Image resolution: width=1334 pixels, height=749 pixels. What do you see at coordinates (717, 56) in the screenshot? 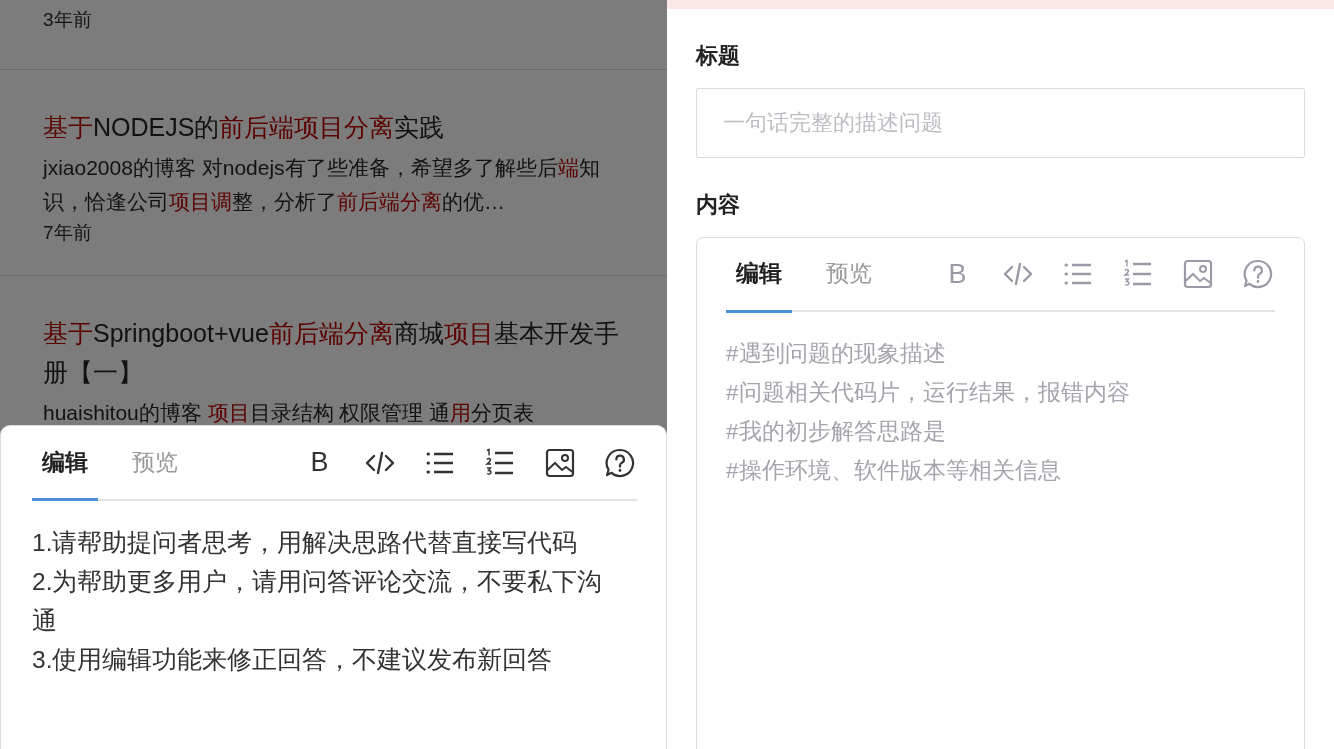
I see `field-label: 标题` at bounding box center [717, 56].